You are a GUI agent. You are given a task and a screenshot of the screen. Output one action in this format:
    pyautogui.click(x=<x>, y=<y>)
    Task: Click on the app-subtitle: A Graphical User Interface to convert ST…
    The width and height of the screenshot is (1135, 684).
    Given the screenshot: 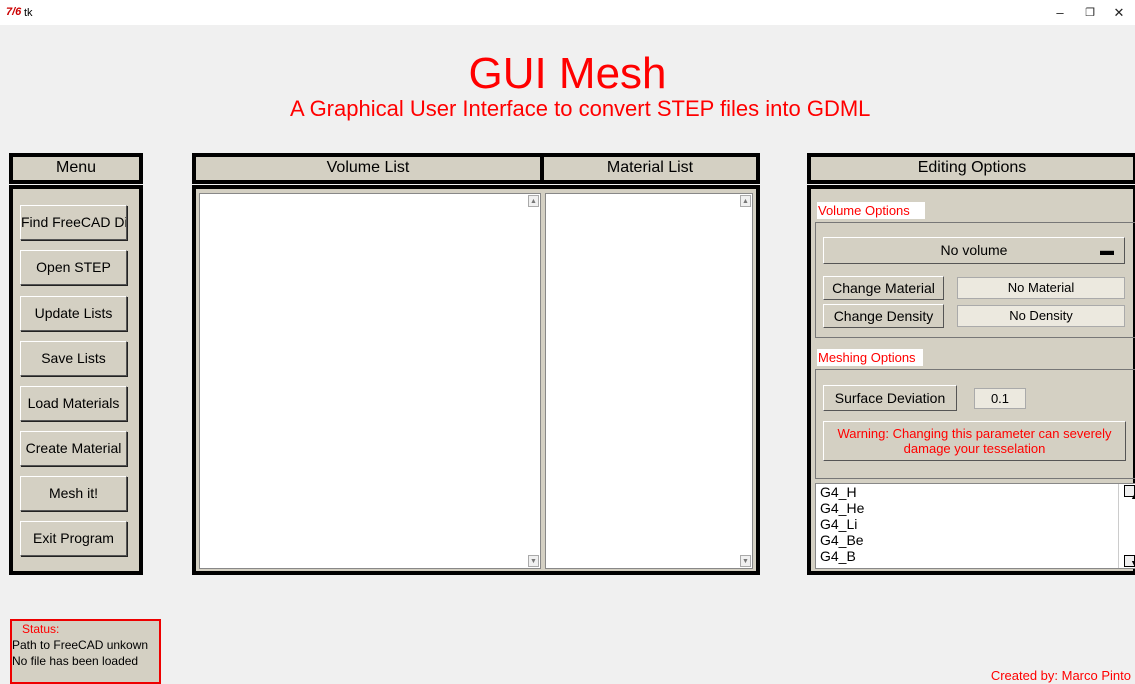 What is the action you would take?
    pyautogui.click(x=580, y=108)
    